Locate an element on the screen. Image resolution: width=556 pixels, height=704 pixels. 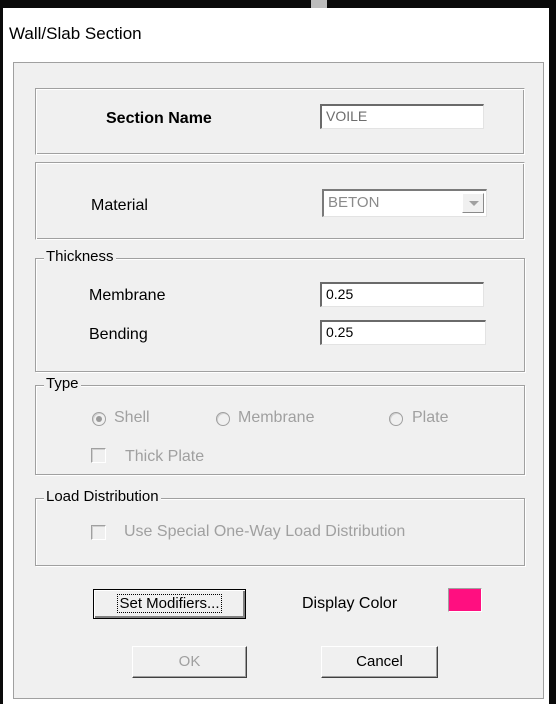
membrane-radio-label: Membrane is located at coordinates (276, 417).